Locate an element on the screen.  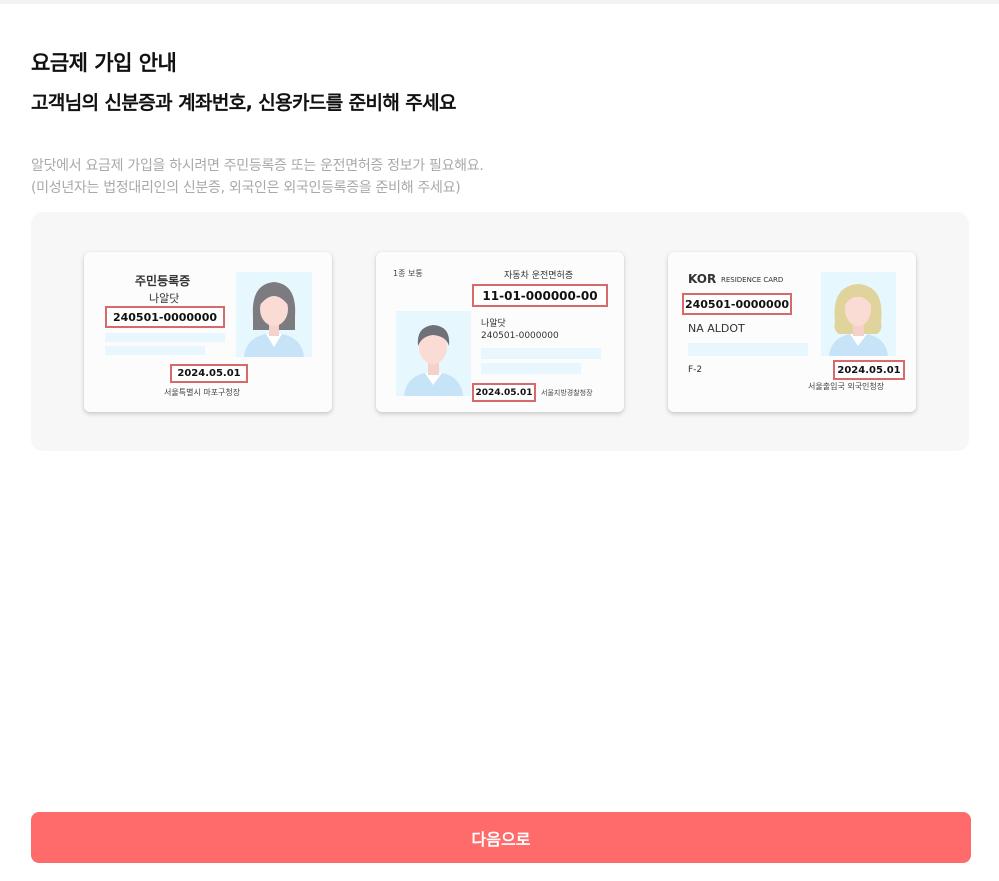
next-button: 다음으로 is located at coordinates (501, 837).